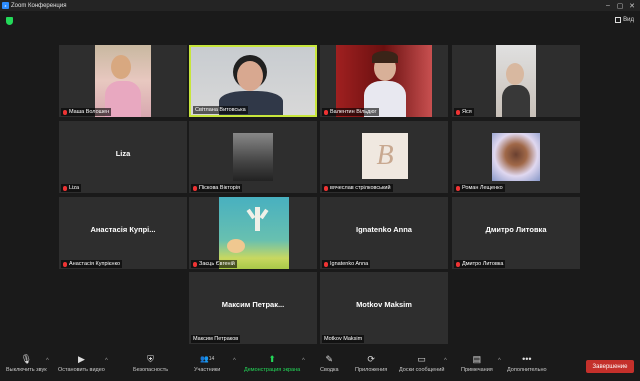 This screenshot has height=381, width=640. I want to click on meeting-top-bar: Вид, so click(320, 21).